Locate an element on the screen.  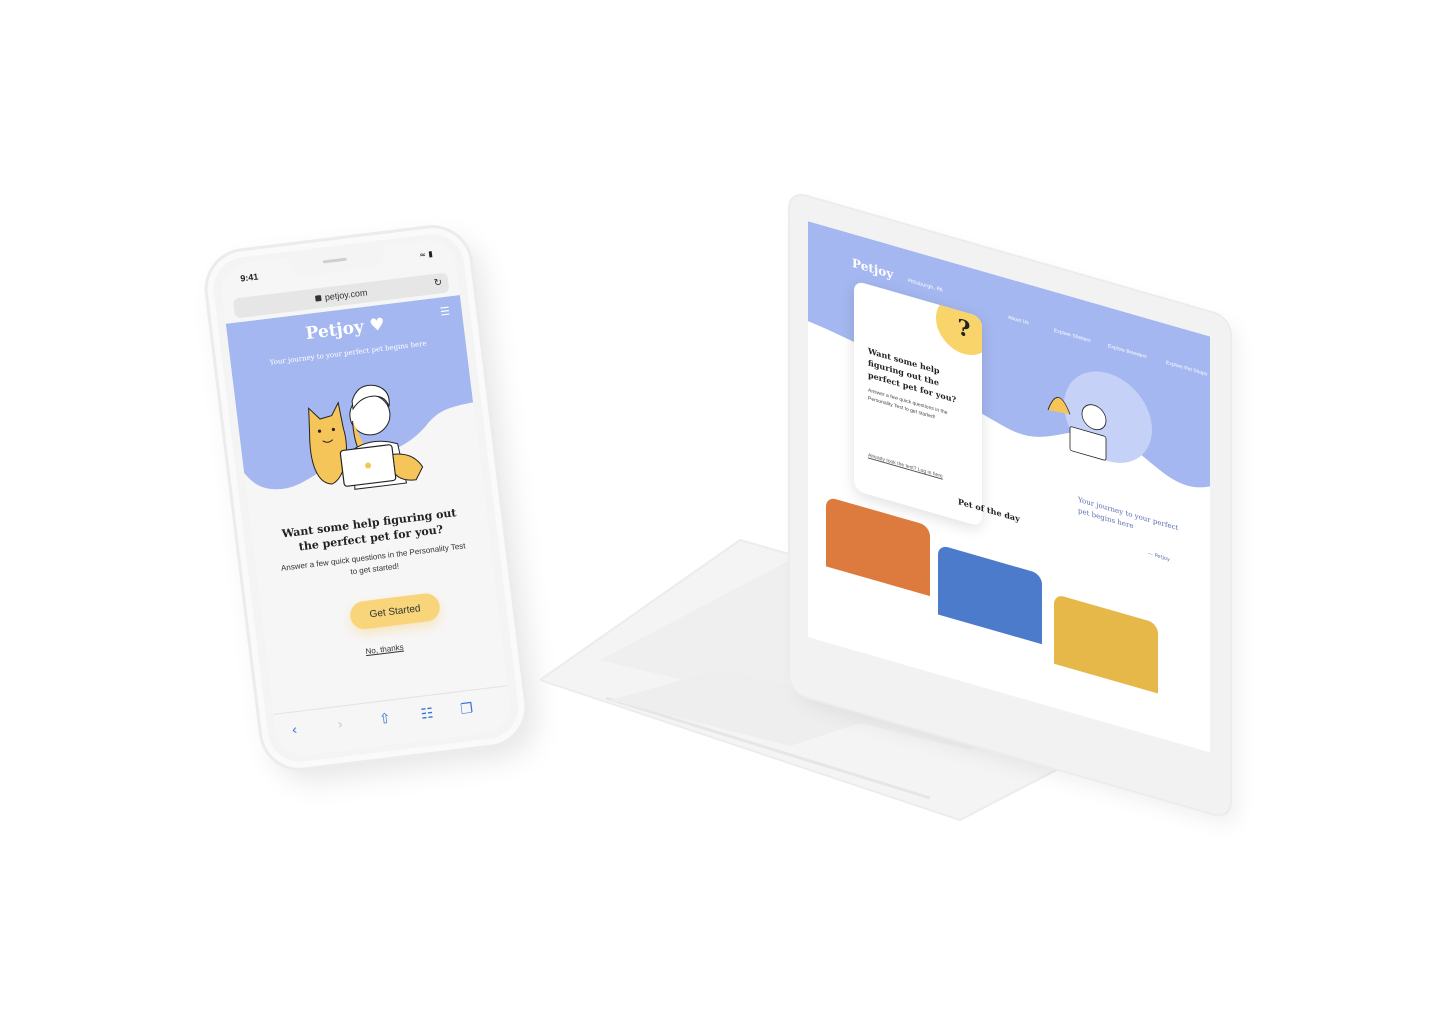
url-text: petjoy.com is located at coordinates (346, 295).